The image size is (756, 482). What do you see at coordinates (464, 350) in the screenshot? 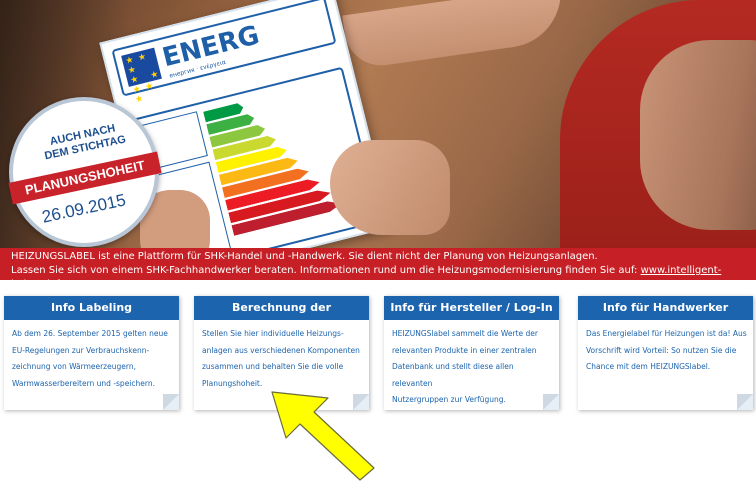
I see `card-line: relevanten Produkte in einer zentralen` at bounding box center [464, 350].